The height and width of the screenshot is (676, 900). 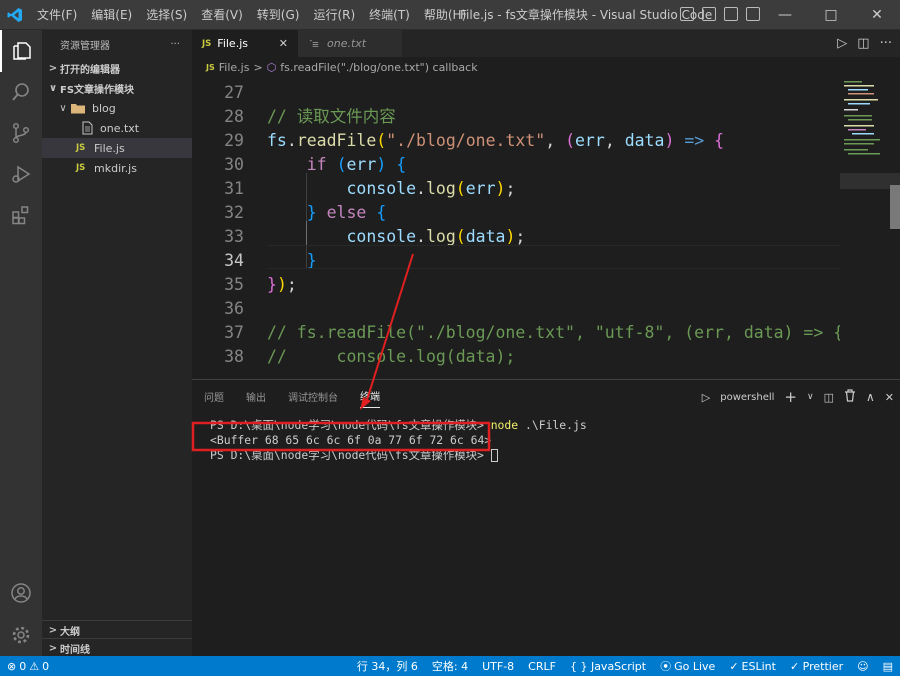 I want to click on annotation-overlay, so click(x=341, y=352).